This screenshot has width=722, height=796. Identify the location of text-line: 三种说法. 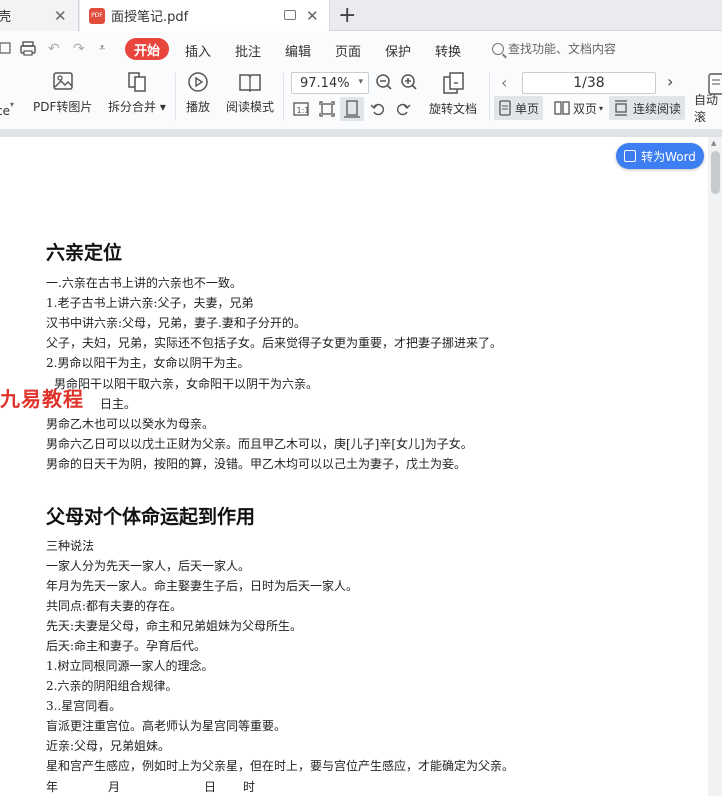
(70, 546).